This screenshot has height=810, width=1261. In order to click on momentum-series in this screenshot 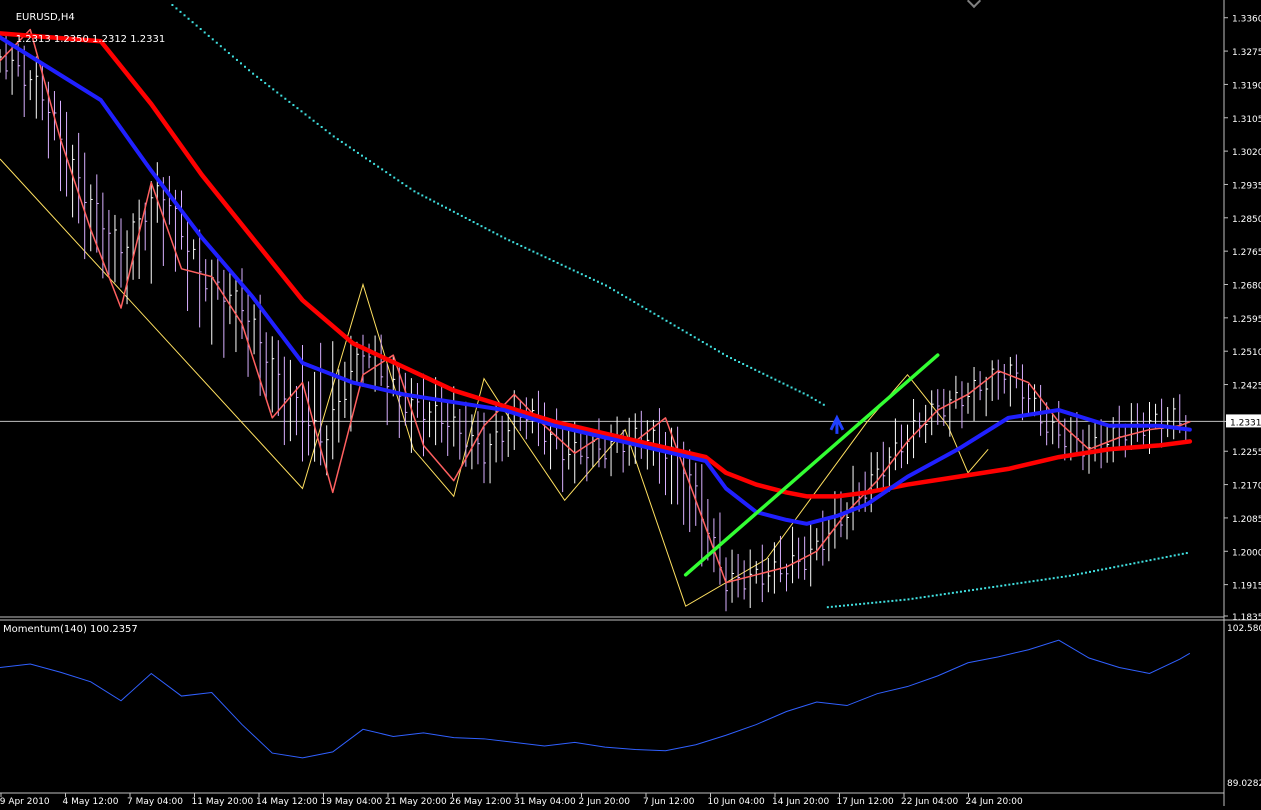, I will do `click(595, 699)`.